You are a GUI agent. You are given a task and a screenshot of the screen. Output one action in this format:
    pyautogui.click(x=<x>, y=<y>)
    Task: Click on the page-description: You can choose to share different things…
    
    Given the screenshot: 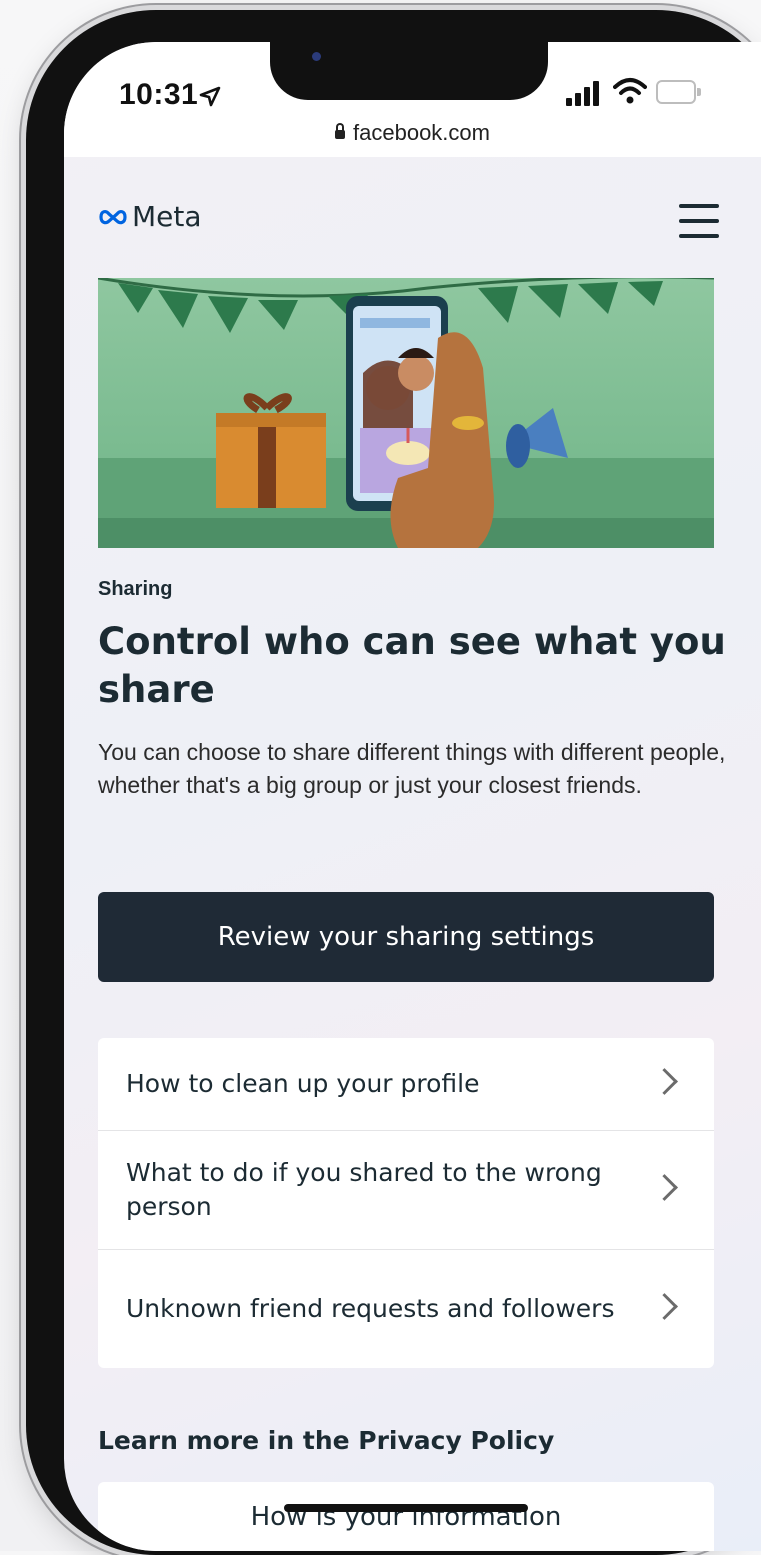 What is the action you would take?
    pyautogui.click(x=412, y=768)
    